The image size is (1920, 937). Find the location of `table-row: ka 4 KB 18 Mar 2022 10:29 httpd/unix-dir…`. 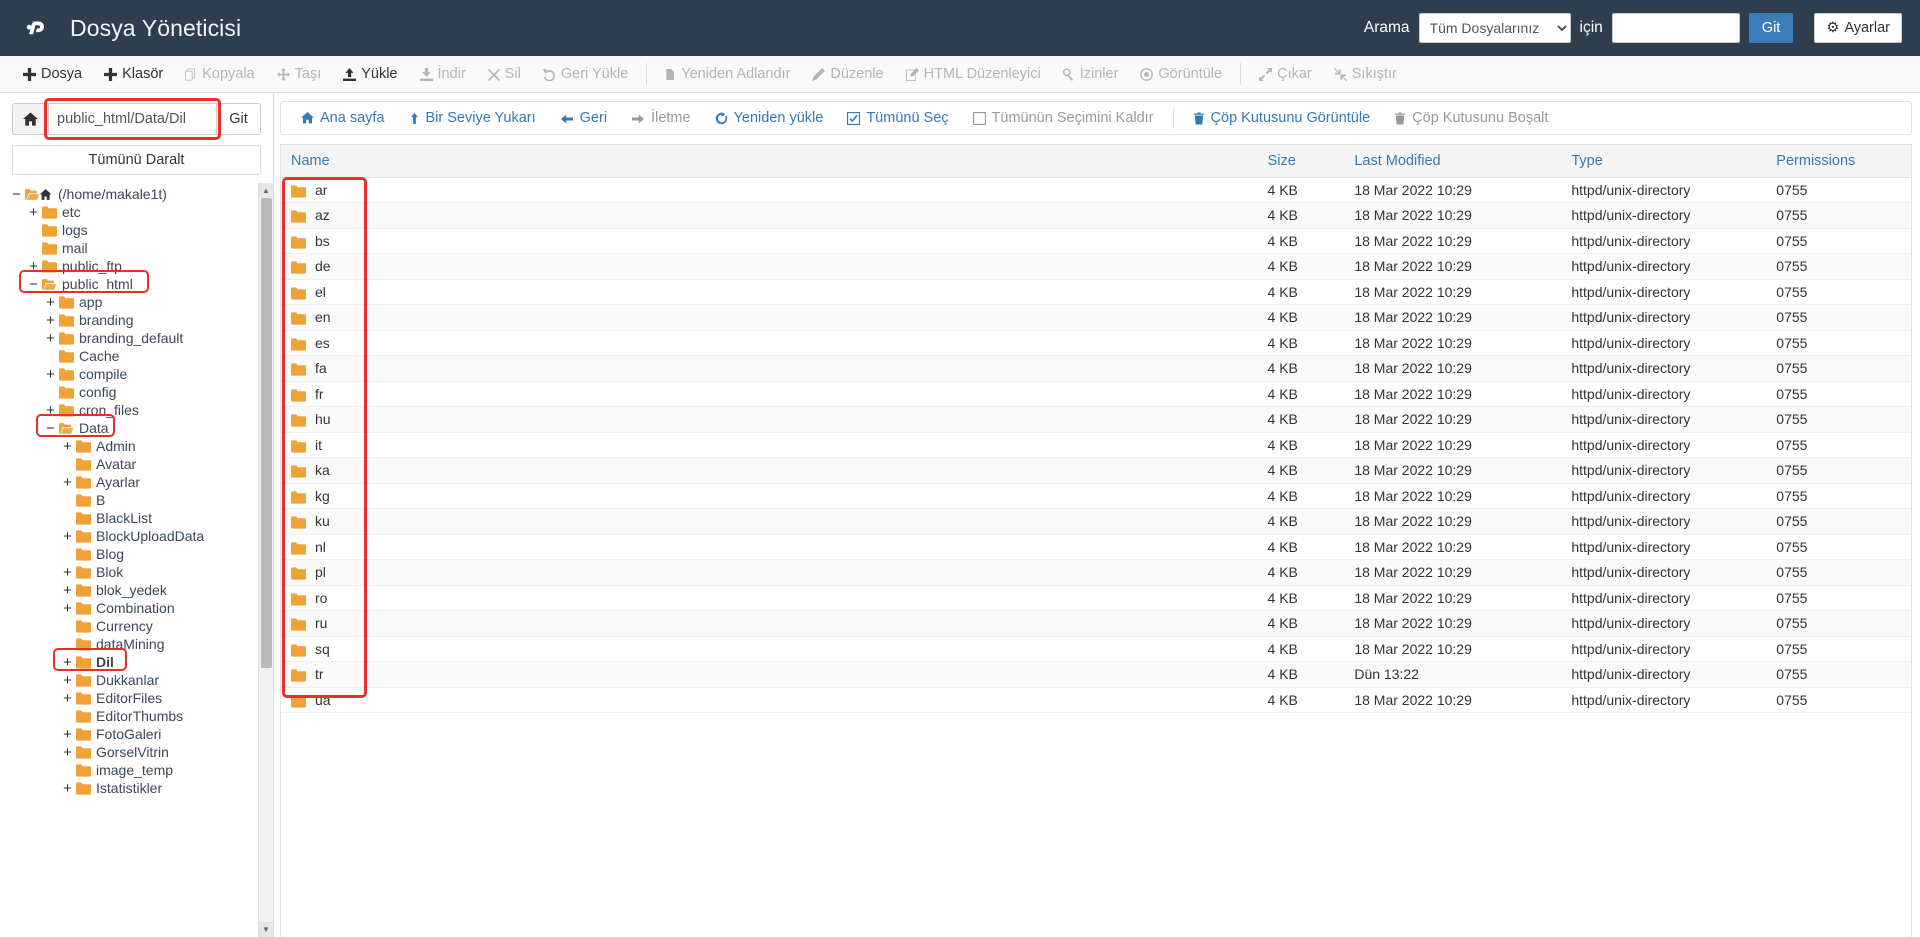

table-row: ka 4 KB 18 Mar 2022 10:29 httpd/unix-dir… is located at coordinates (1096, 470).